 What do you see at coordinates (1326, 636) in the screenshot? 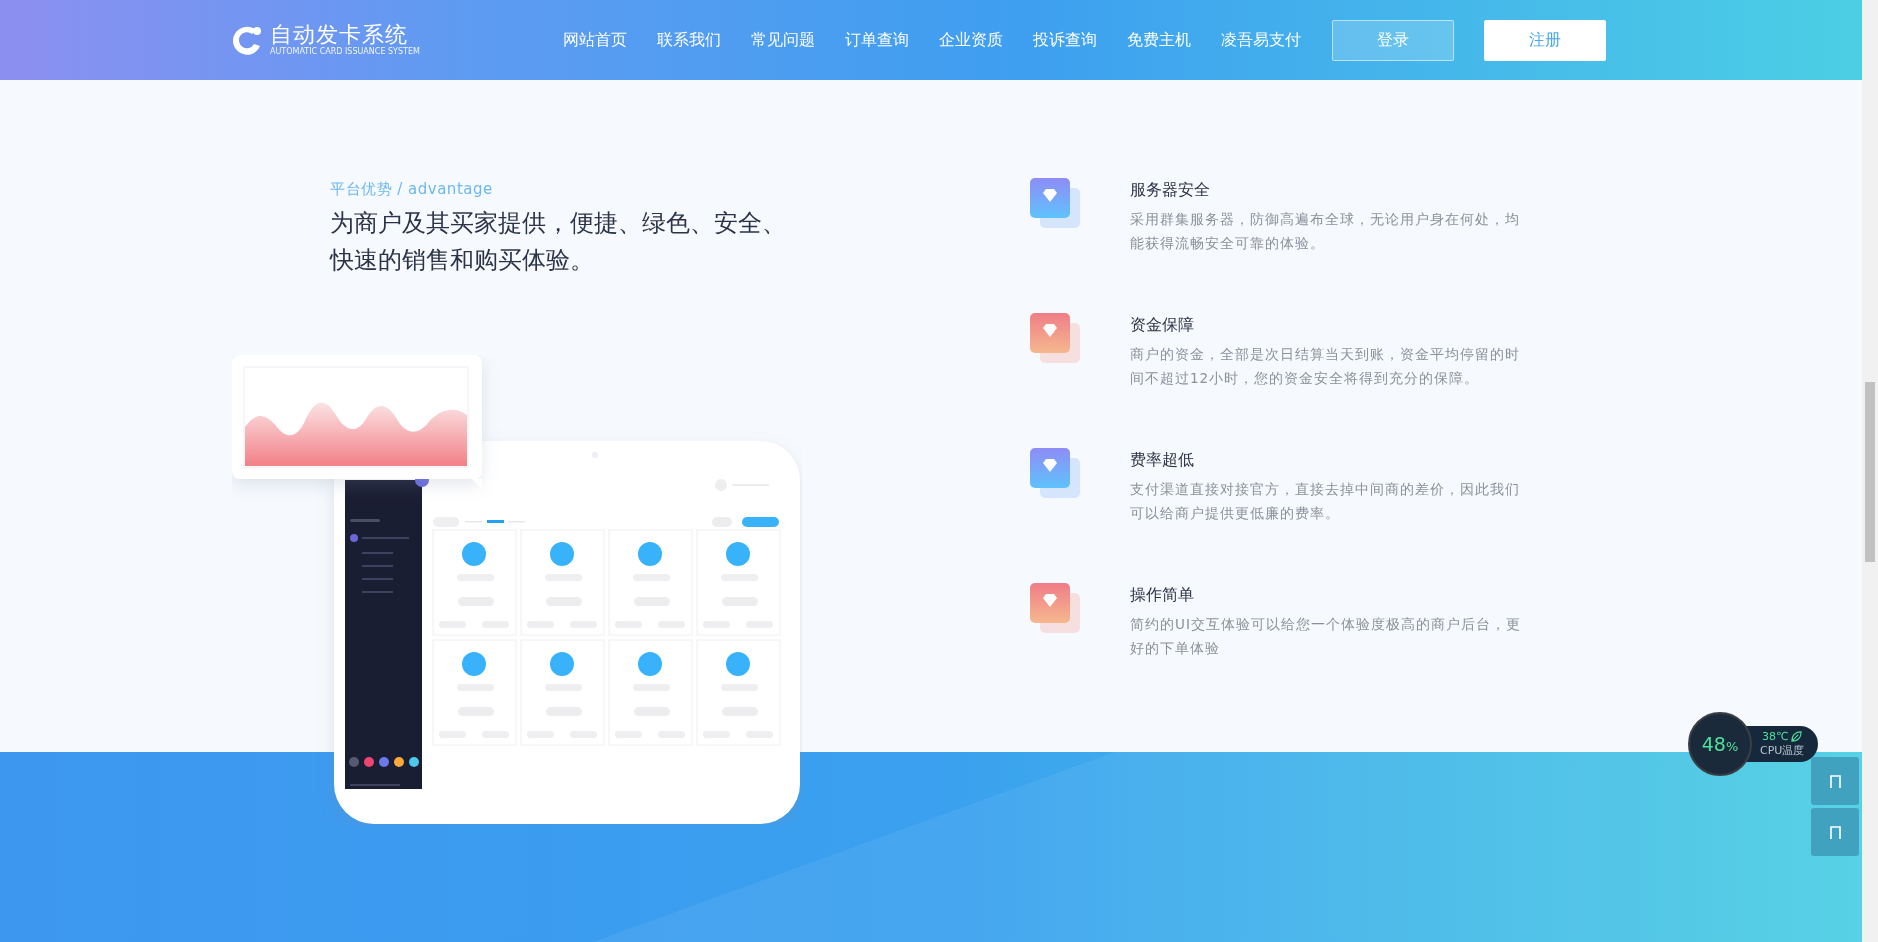
I see `feature-description: 简约的UI交互体验可以给您一个体验度极高的商户后台，更好的下单体验` at bounding box center [1326, 636].